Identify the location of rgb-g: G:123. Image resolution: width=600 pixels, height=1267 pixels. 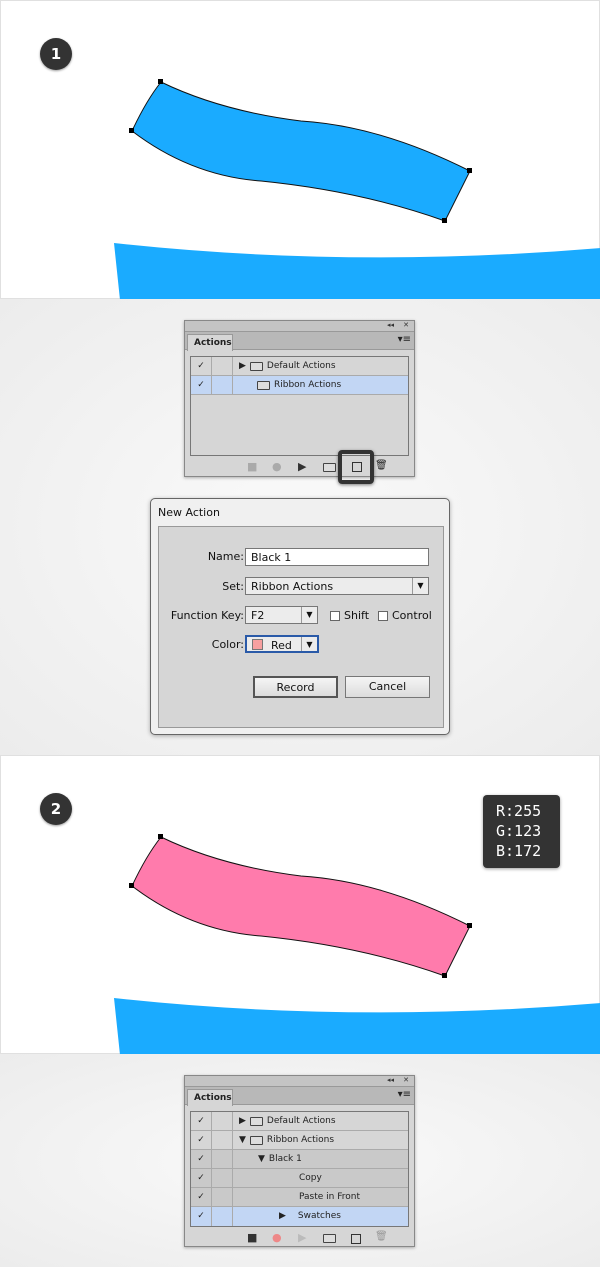
(519, 831).